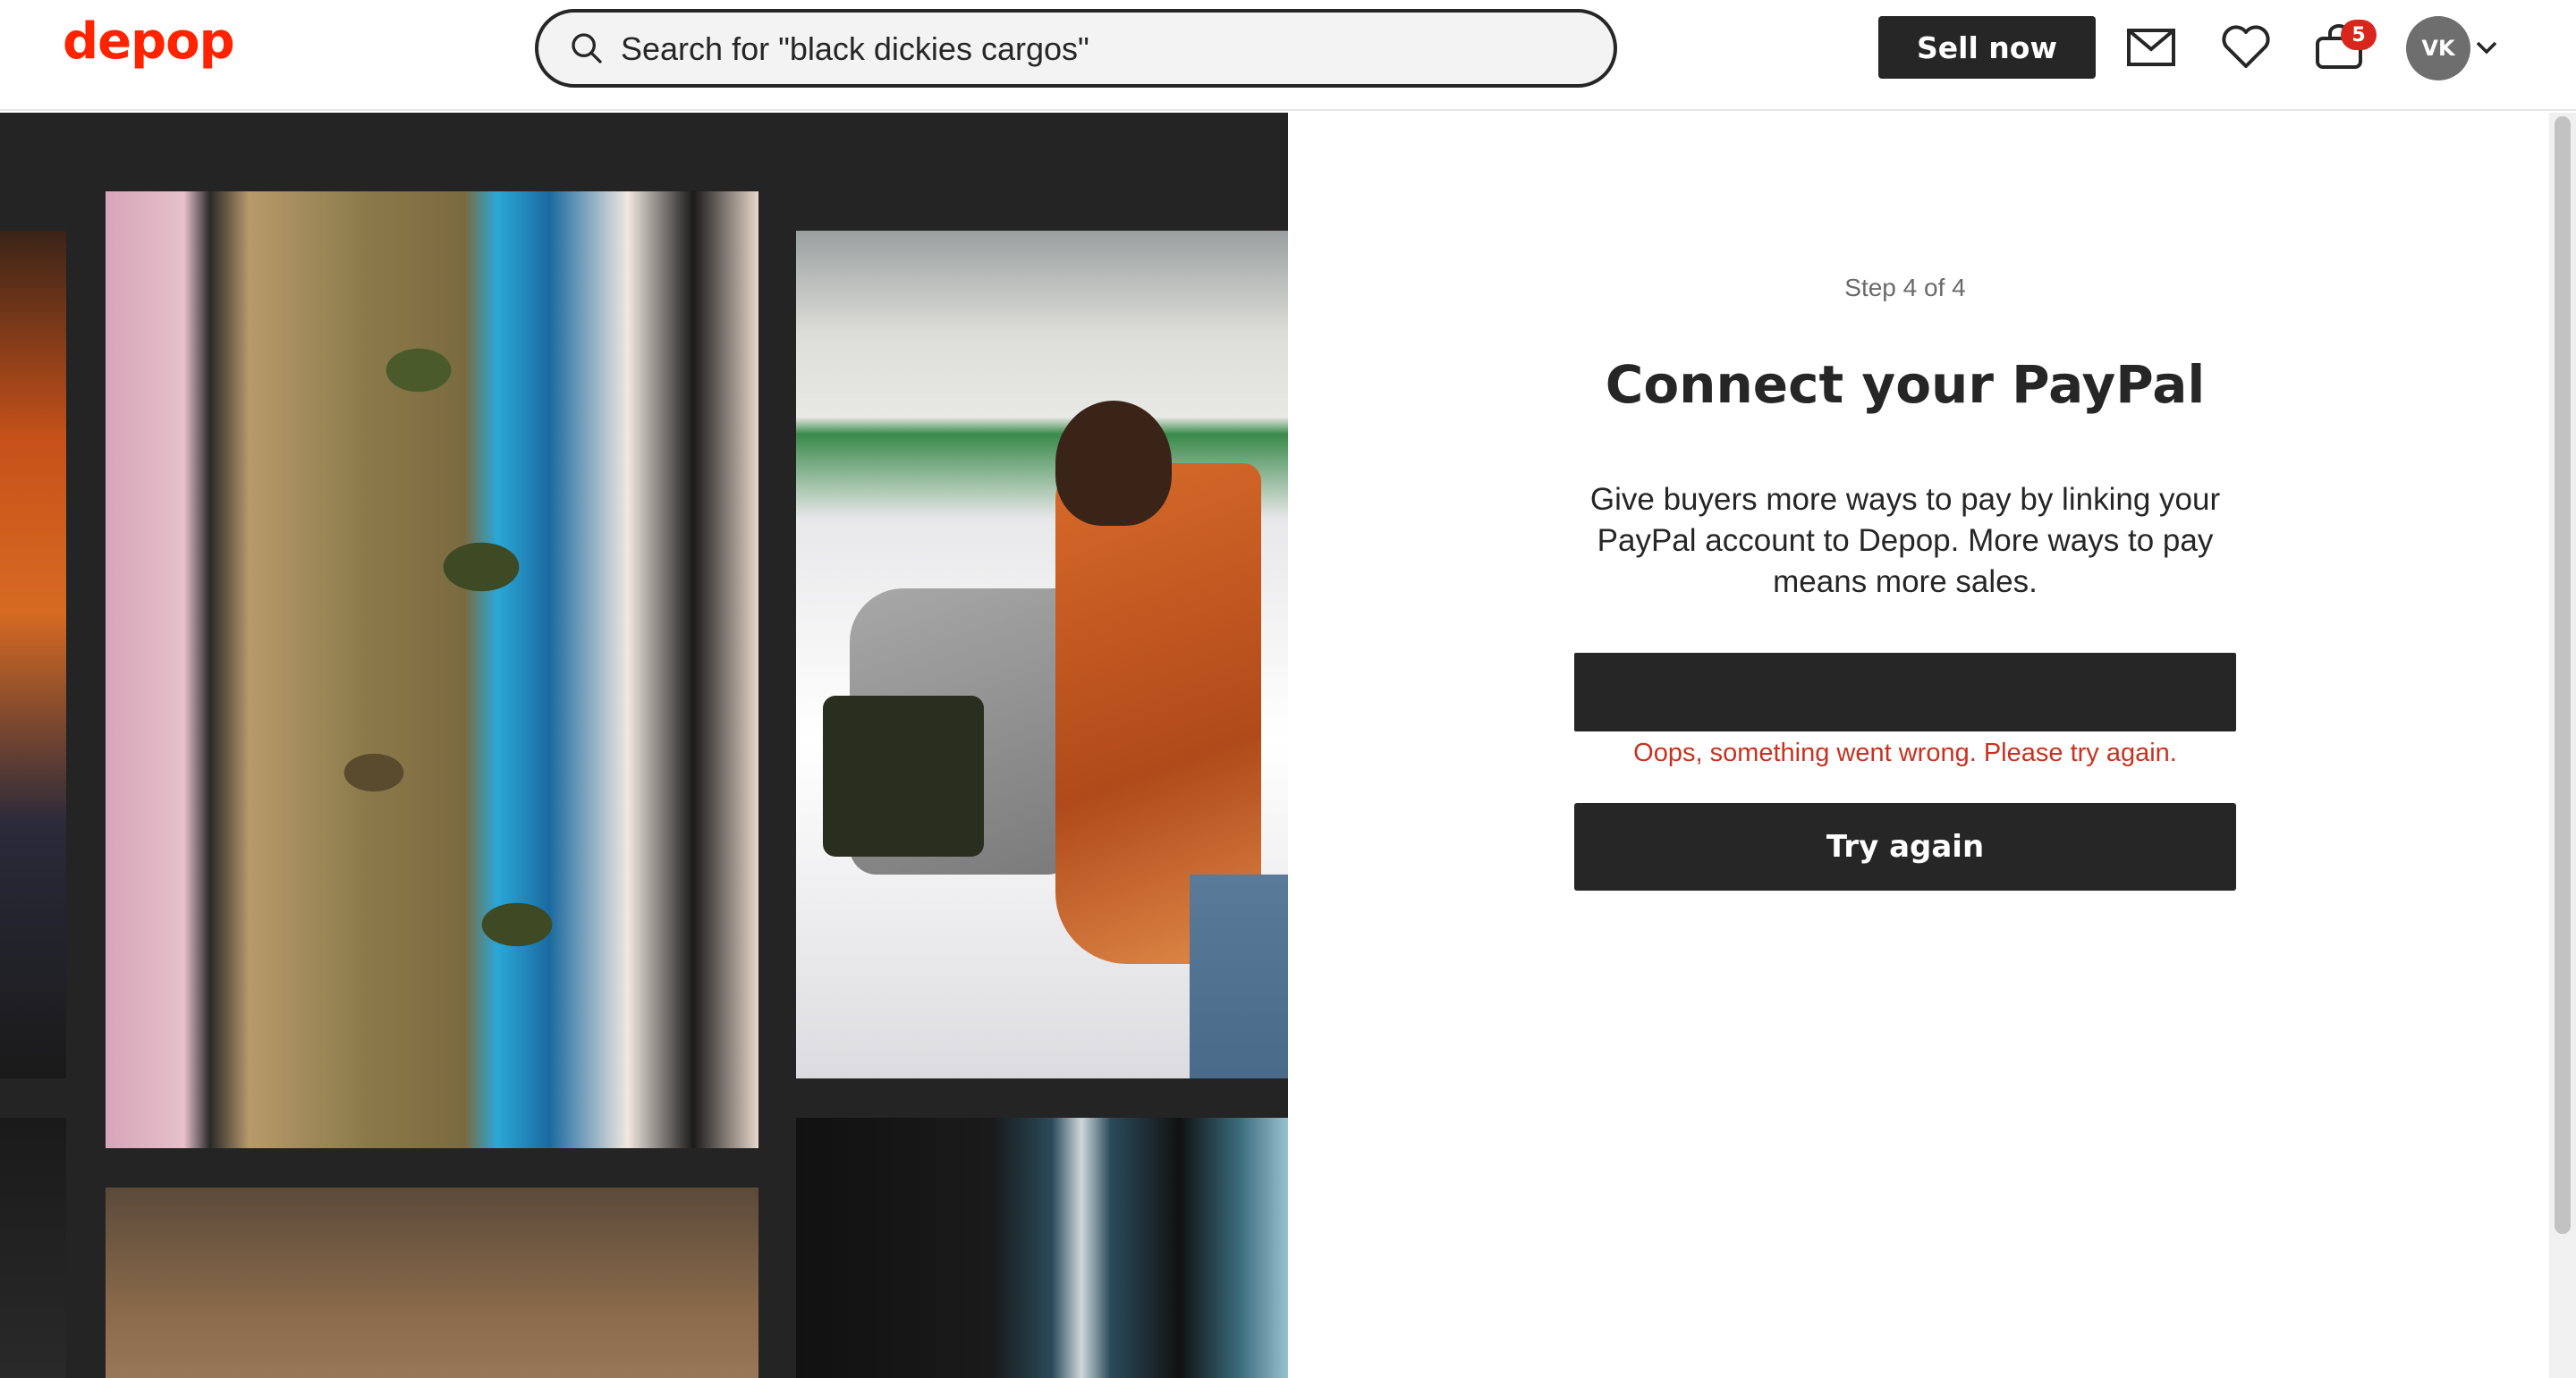  I want to click on search-bar, so click(1076, 48).